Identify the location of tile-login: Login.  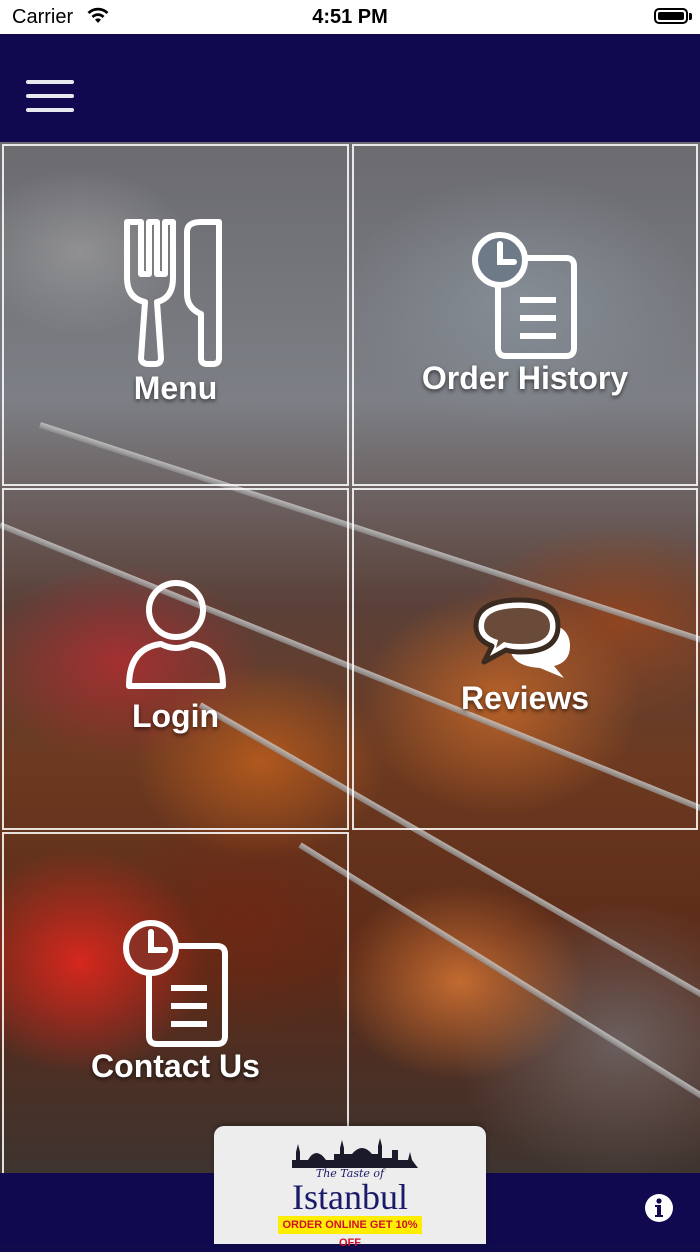
(175, 659).